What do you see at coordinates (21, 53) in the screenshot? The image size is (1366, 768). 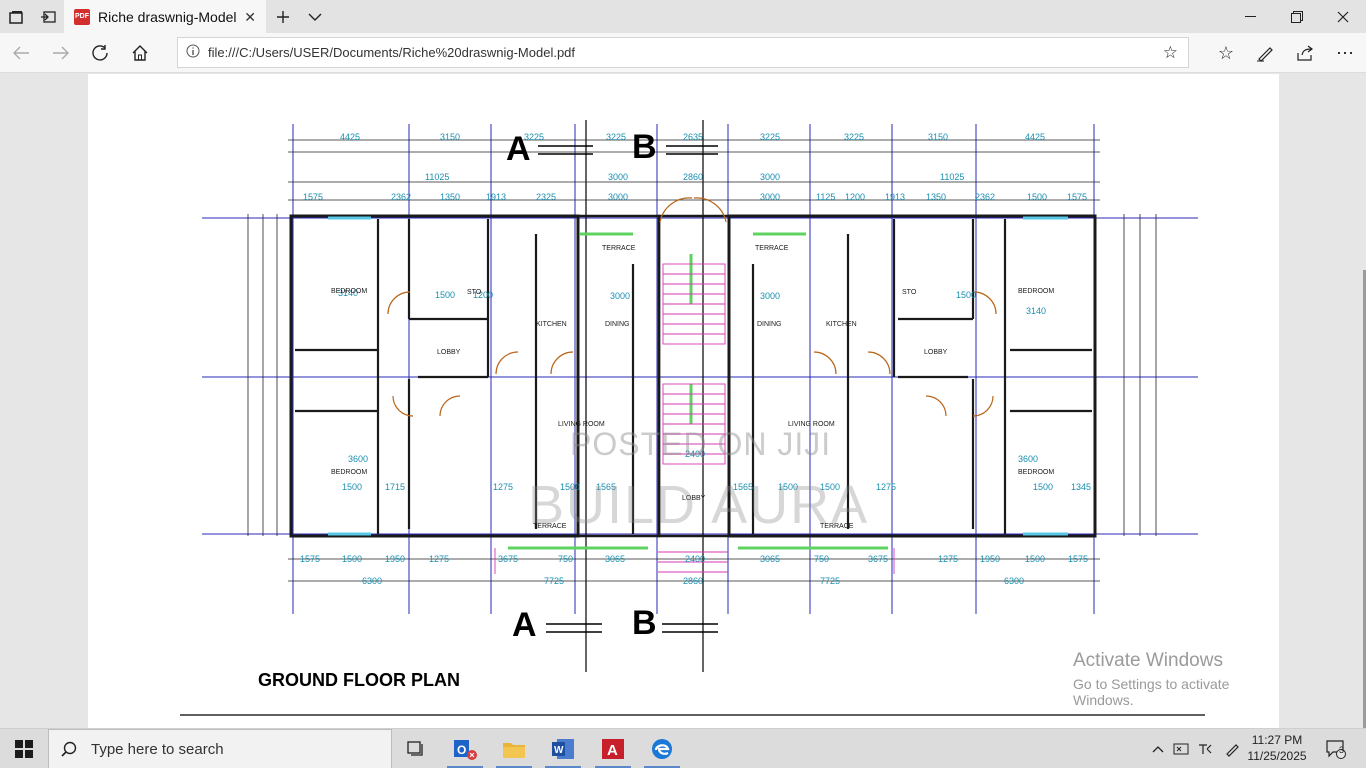 I see `back-button` at bounding box center [21, 53].